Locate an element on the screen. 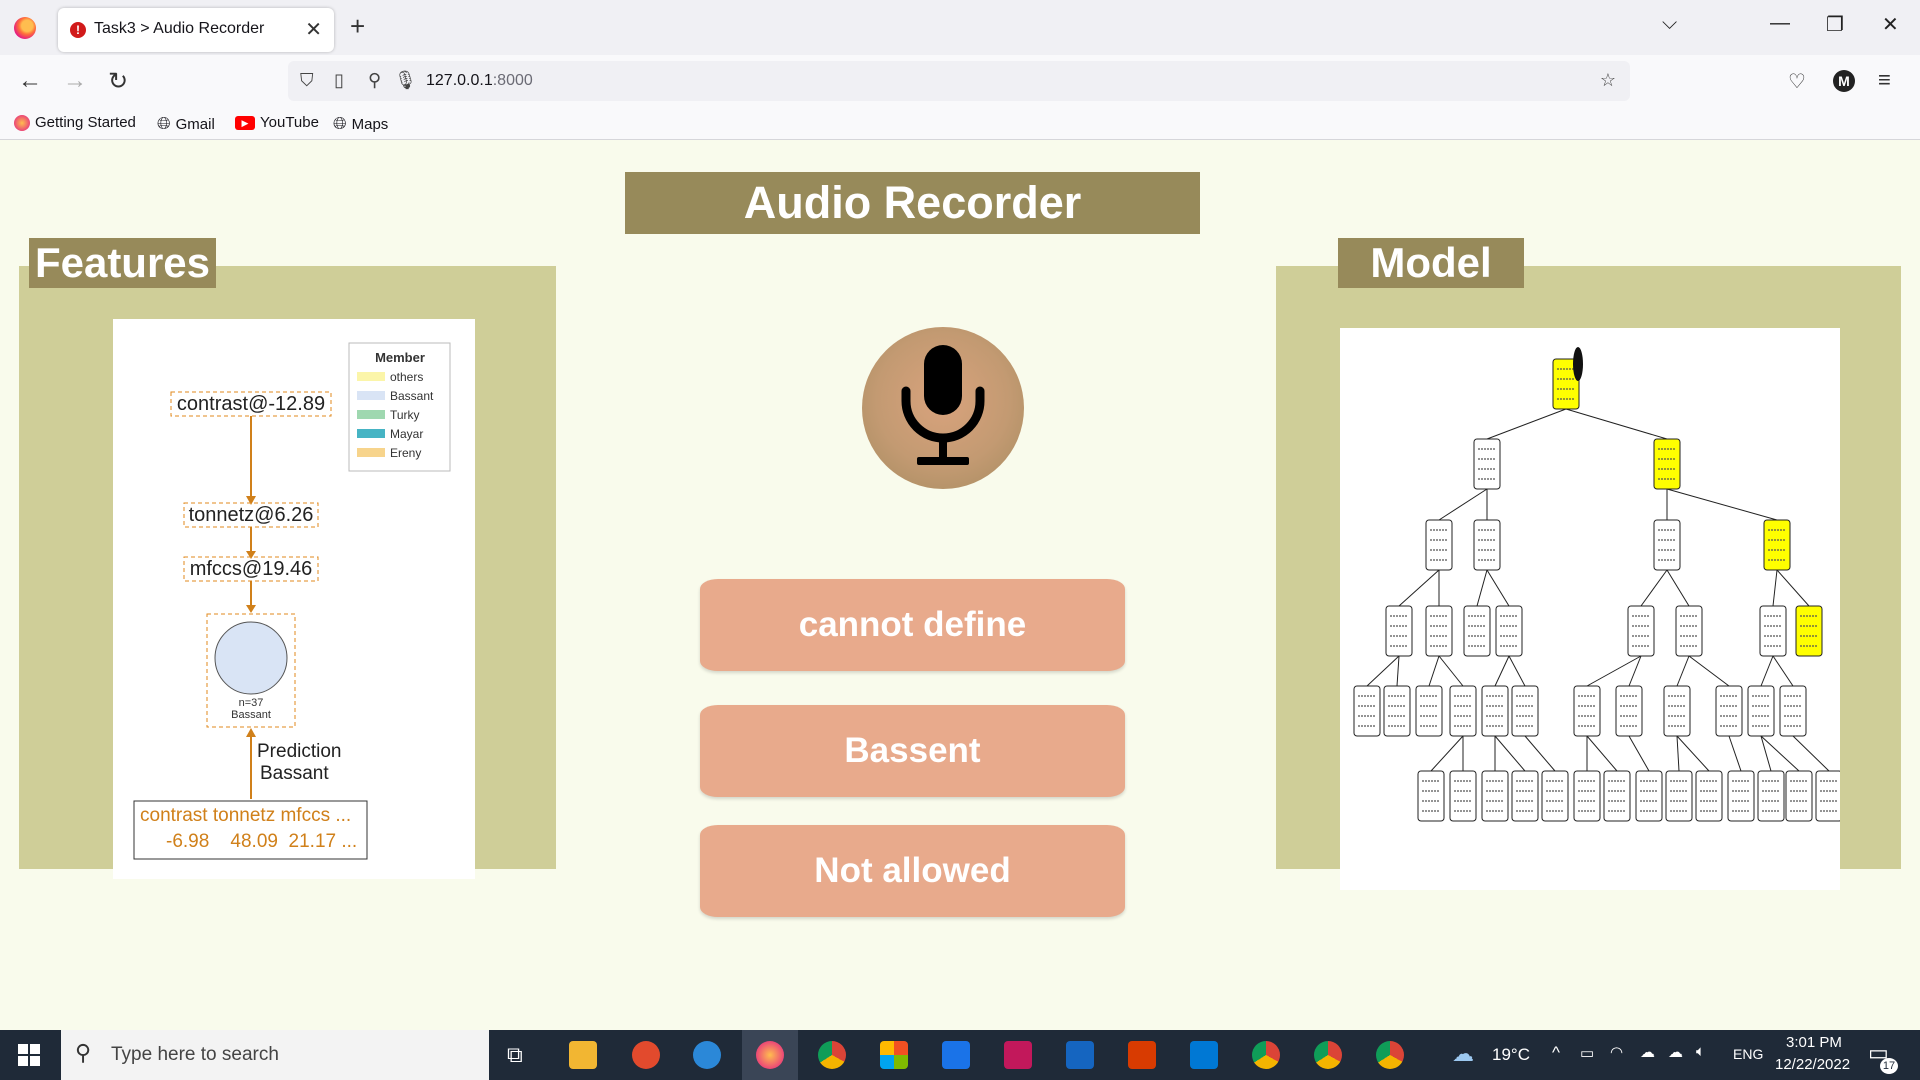 The image size is (1920, 1080). network-icon: ☁ is located at coordinates (1647, 1052).